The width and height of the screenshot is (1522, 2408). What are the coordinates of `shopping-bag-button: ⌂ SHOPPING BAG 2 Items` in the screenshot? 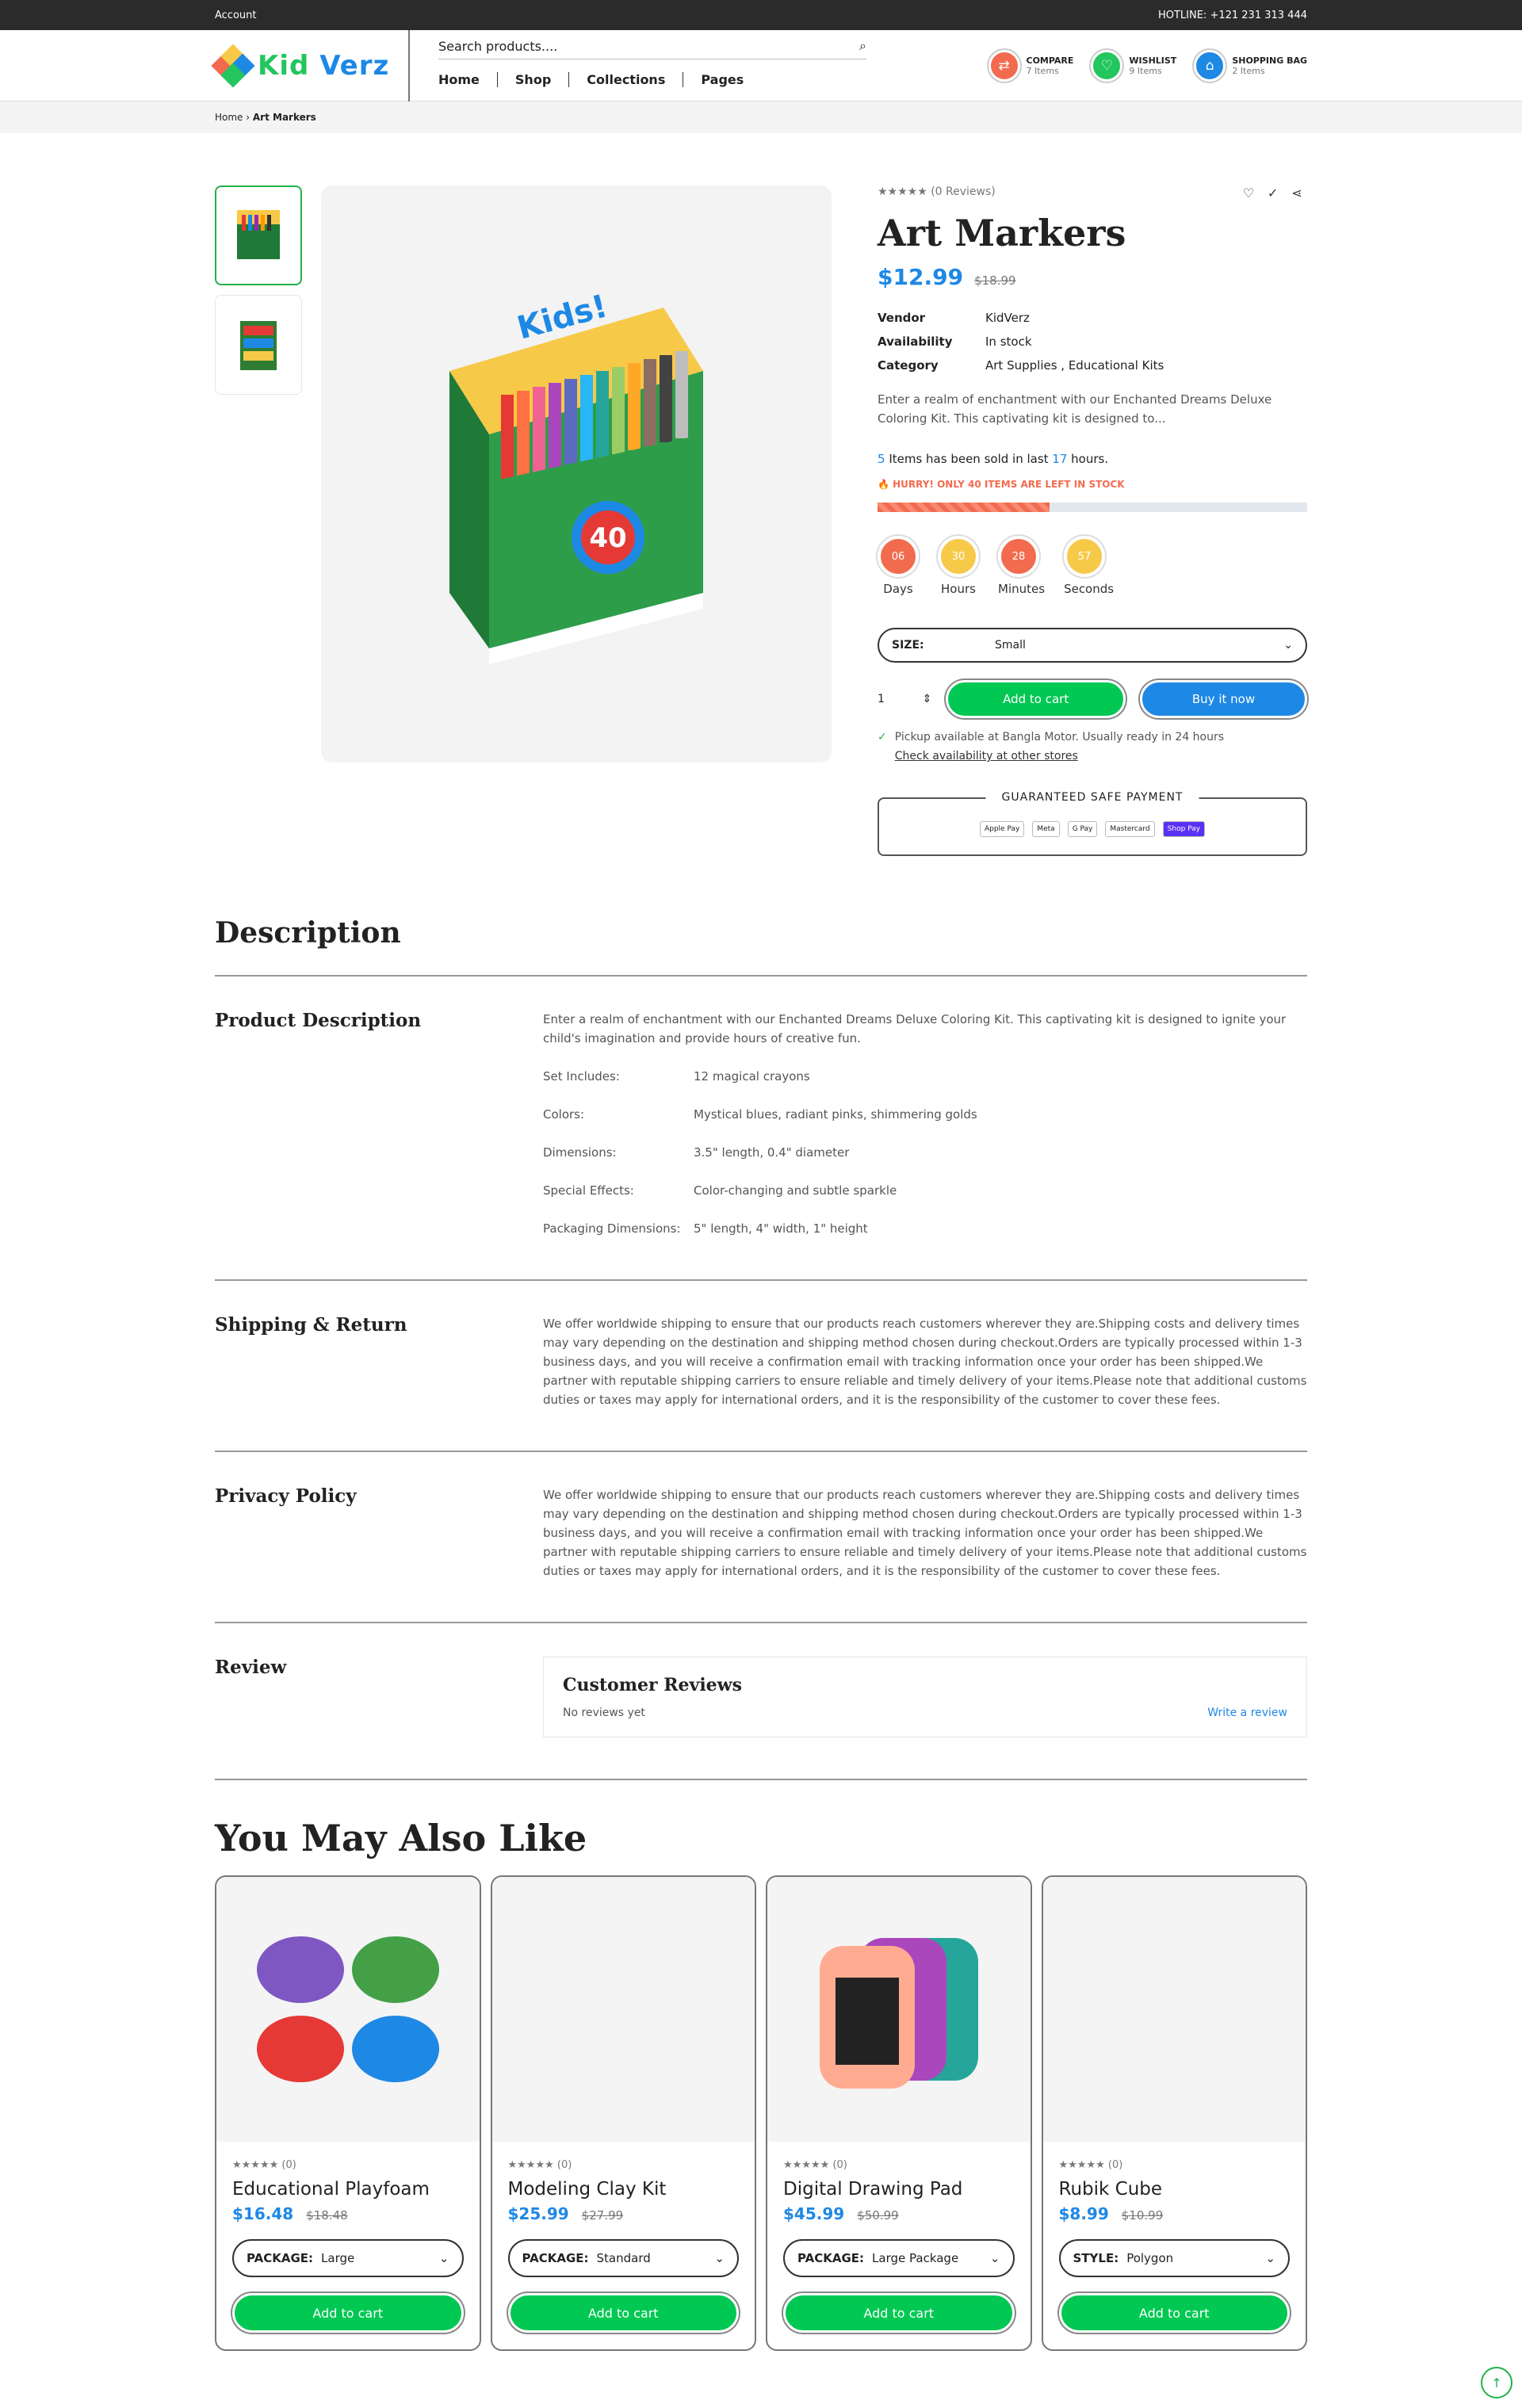 It's located at (1250, 66).